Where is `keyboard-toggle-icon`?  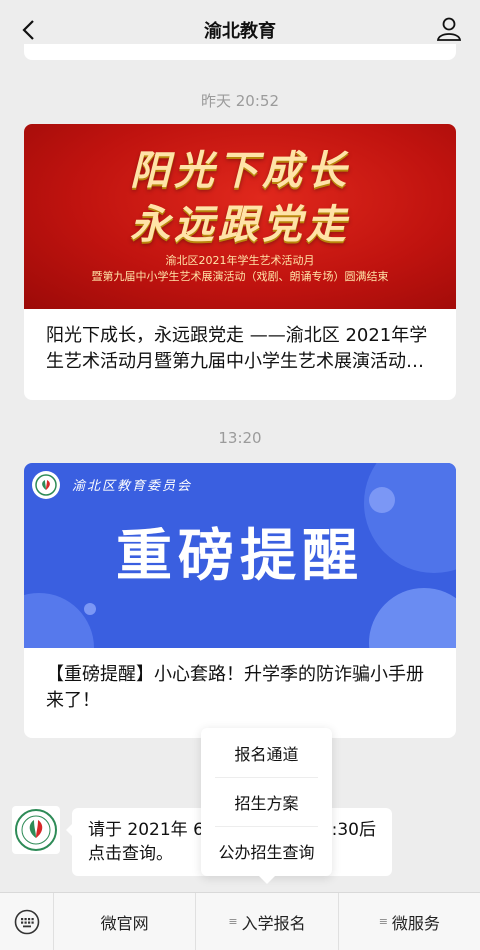
keyboard-toggle-icon is located at coordinates (27, 921).